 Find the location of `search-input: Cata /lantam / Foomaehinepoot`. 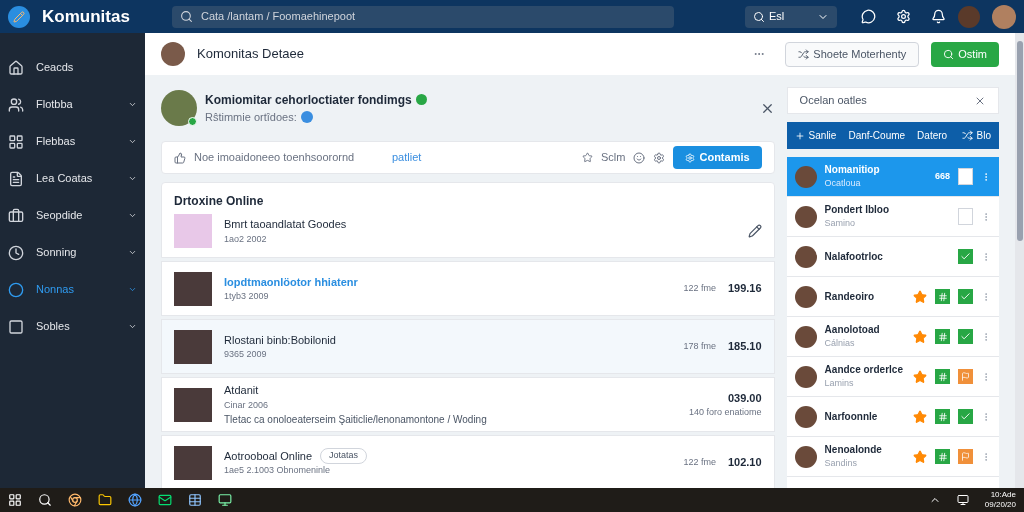

search-input: Cata /lantam / Foomaehinepoot is located at coordinates (433, 16).